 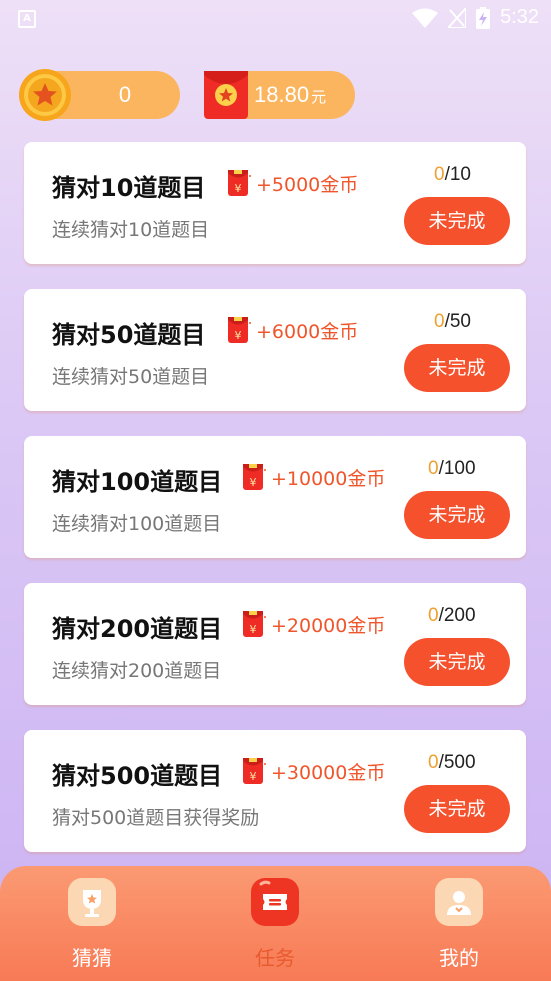 I want to click on bottom-nav: 猜猜 任务 我的, so click(x=275, y=923).